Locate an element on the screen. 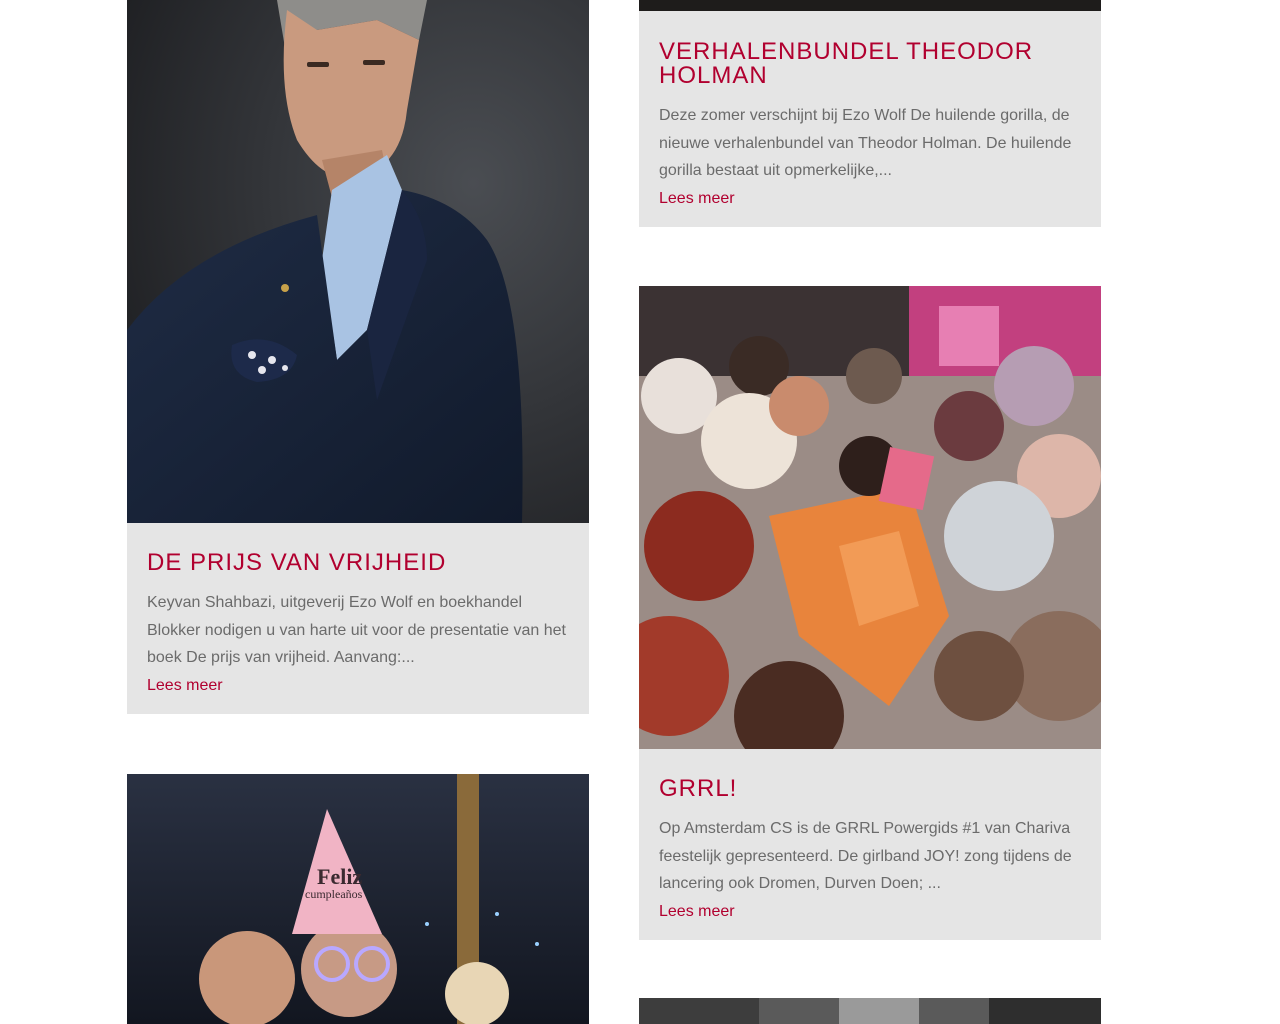 The height and width of the screenshot is (1024, 1280). post-card-next is located at coordinates (870, 1011).